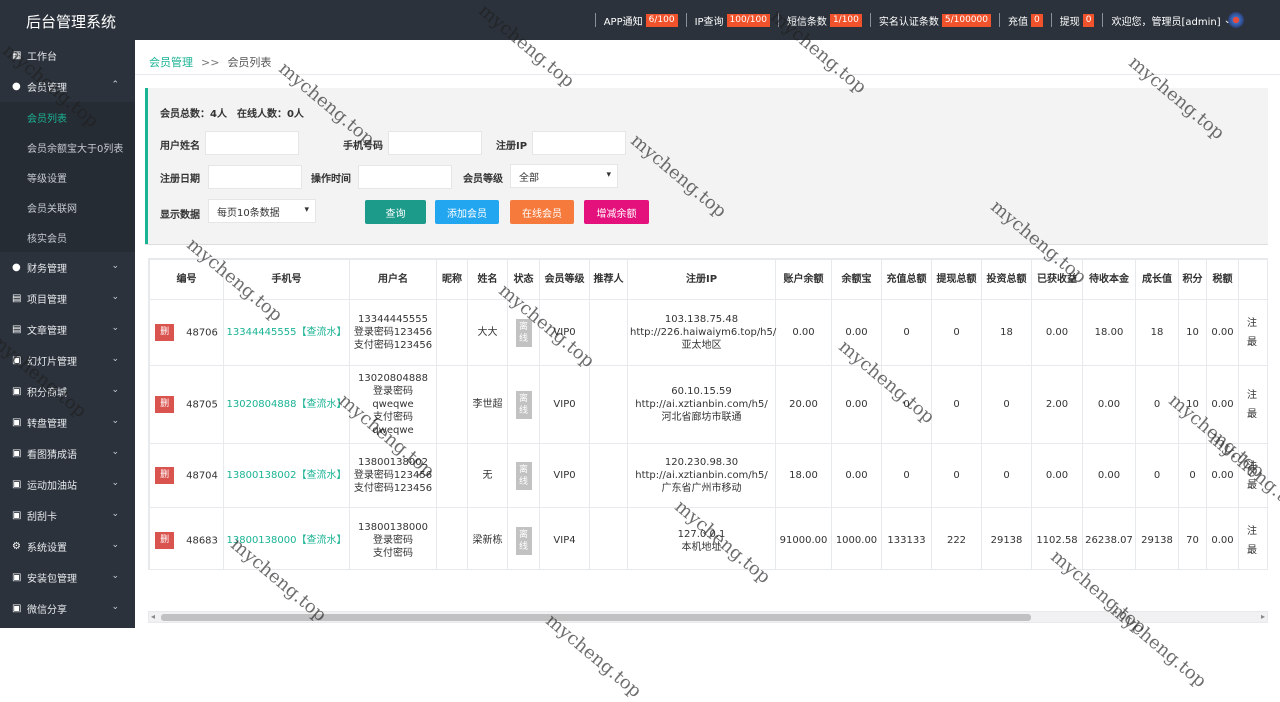 The image size is (1280, 702). Describe the element at coordinates (67, 329) in the screenshot. I see `sidebar-item-articles: ▤ 文章管理 ⌄` at that location.